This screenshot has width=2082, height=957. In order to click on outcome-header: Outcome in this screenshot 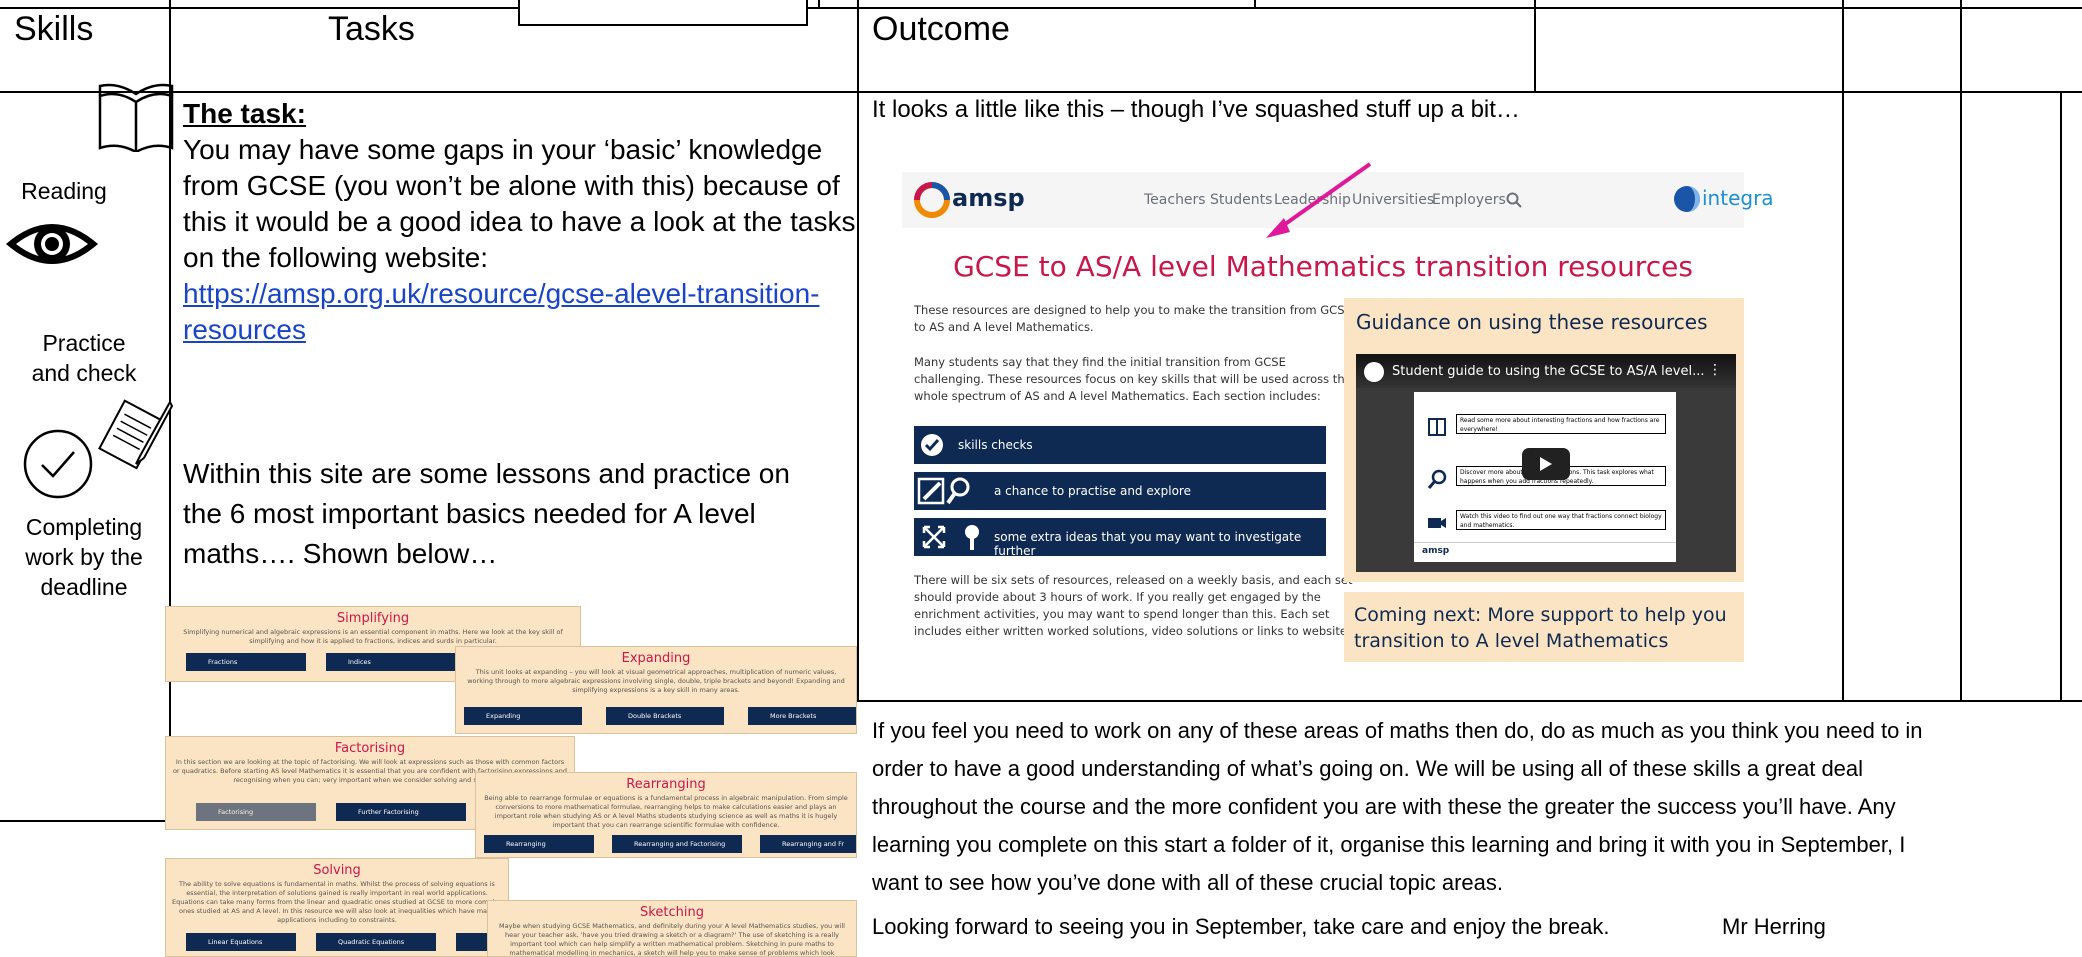, I will do `click(941, 29)`.